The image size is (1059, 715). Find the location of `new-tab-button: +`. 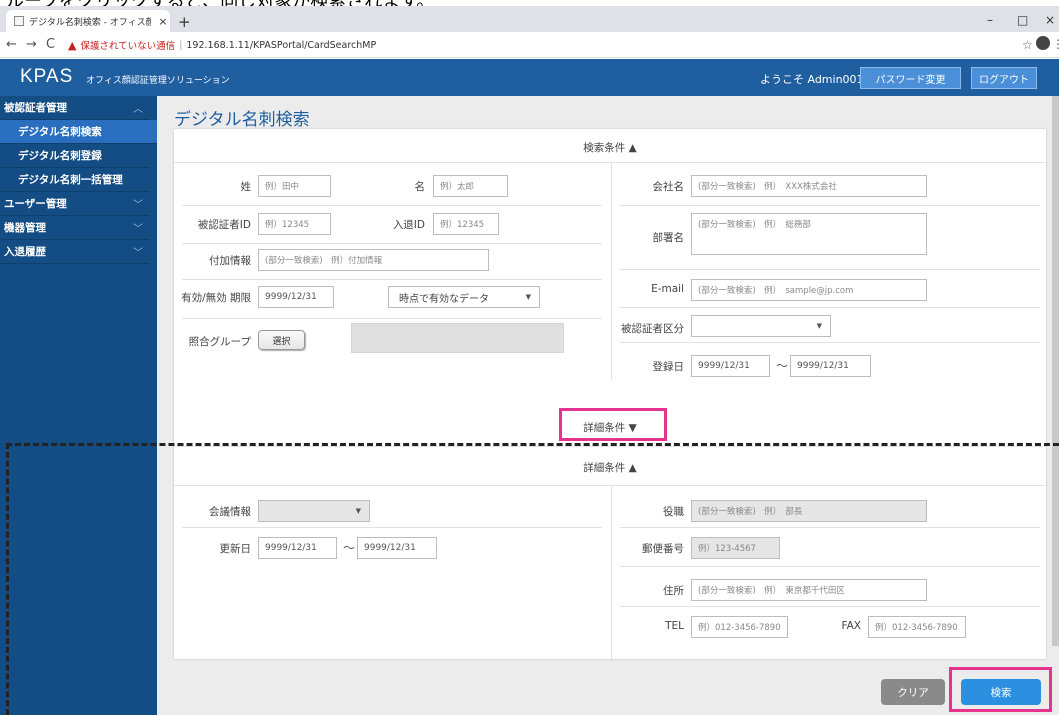

new-tab-button: + is located at coordinates (184, 22).